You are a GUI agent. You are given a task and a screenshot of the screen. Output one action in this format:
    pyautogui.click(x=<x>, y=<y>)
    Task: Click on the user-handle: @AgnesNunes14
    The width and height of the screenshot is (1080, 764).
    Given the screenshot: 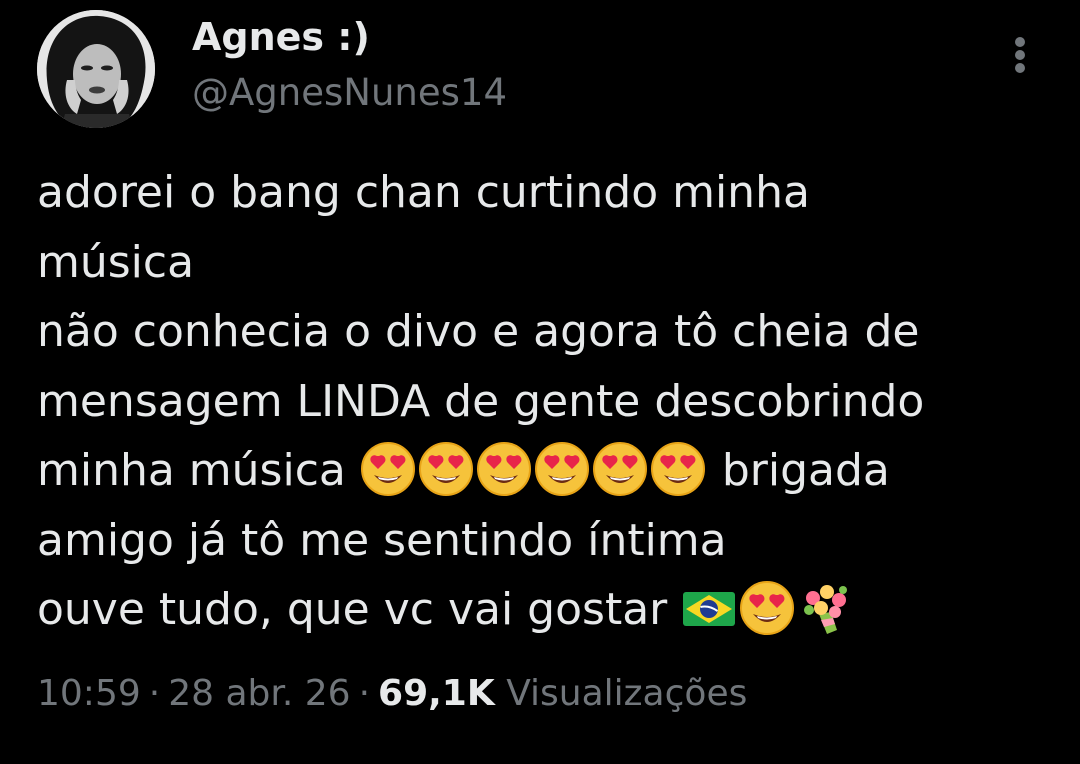 What is the action you would take?
    pyautogui.click(x=349, y=93)
    